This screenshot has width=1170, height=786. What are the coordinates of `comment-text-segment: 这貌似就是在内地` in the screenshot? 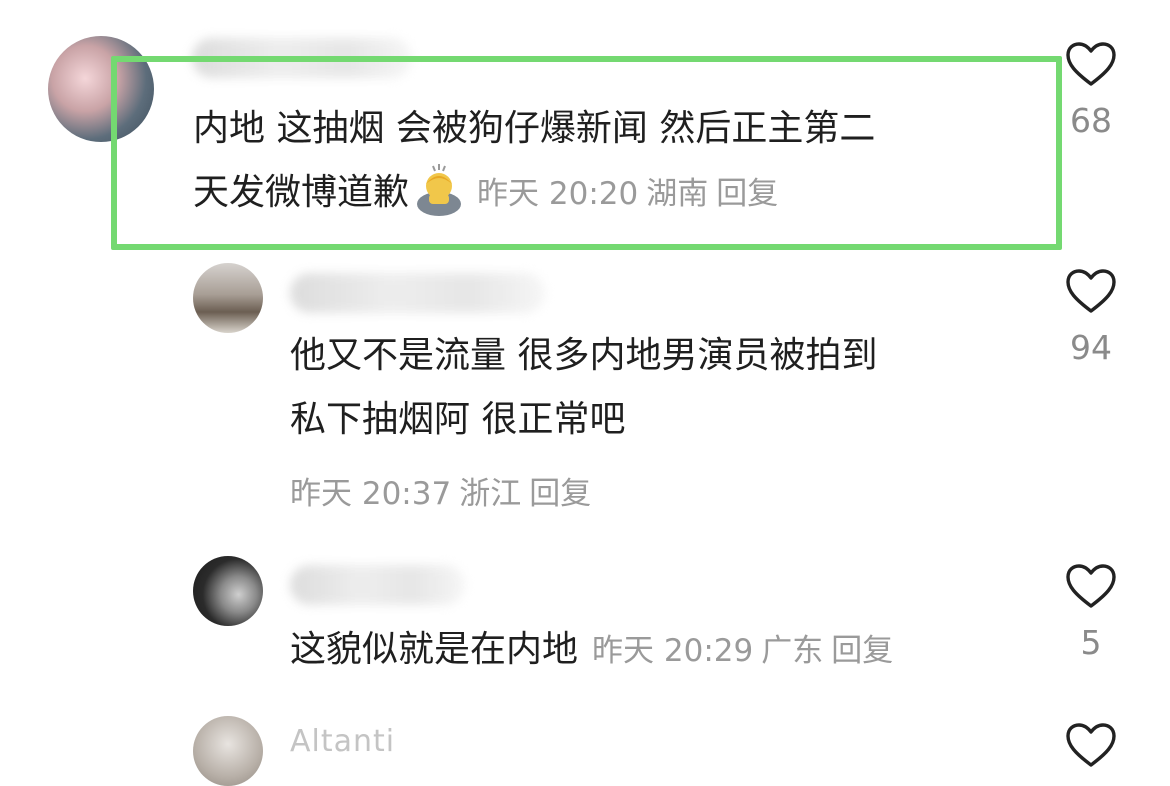 It's located at (434, 649).